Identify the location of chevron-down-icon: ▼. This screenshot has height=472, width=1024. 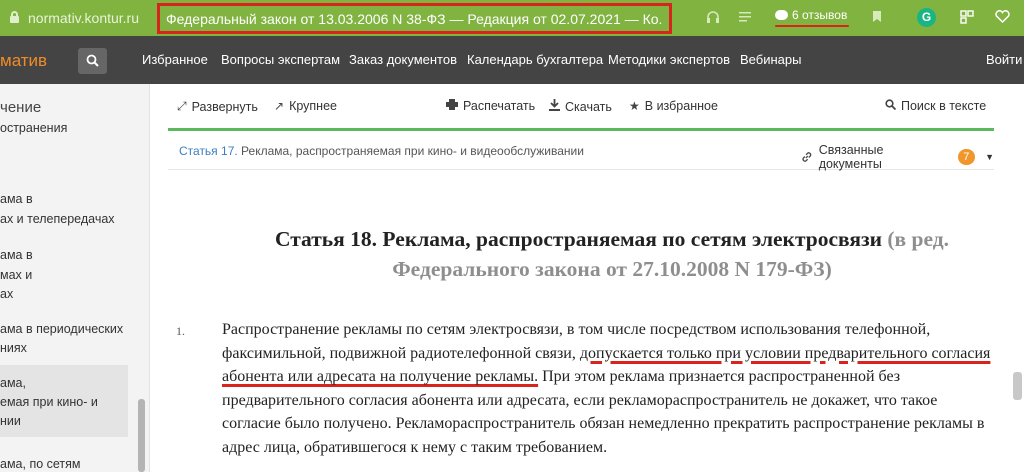
(989, 157).